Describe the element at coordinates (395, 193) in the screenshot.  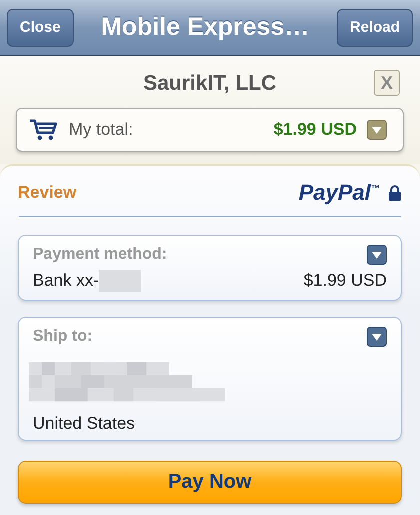
I see `lock-icon` at that location.